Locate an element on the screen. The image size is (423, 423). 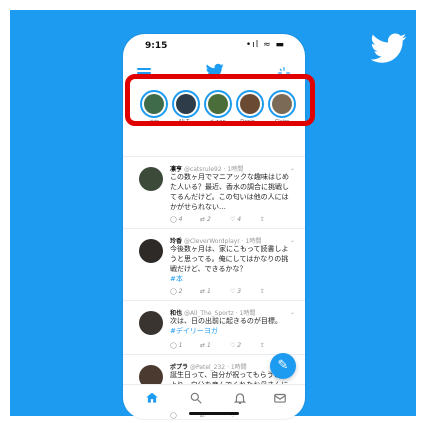
reply-count: 2 is located at coordinates (180, 291).